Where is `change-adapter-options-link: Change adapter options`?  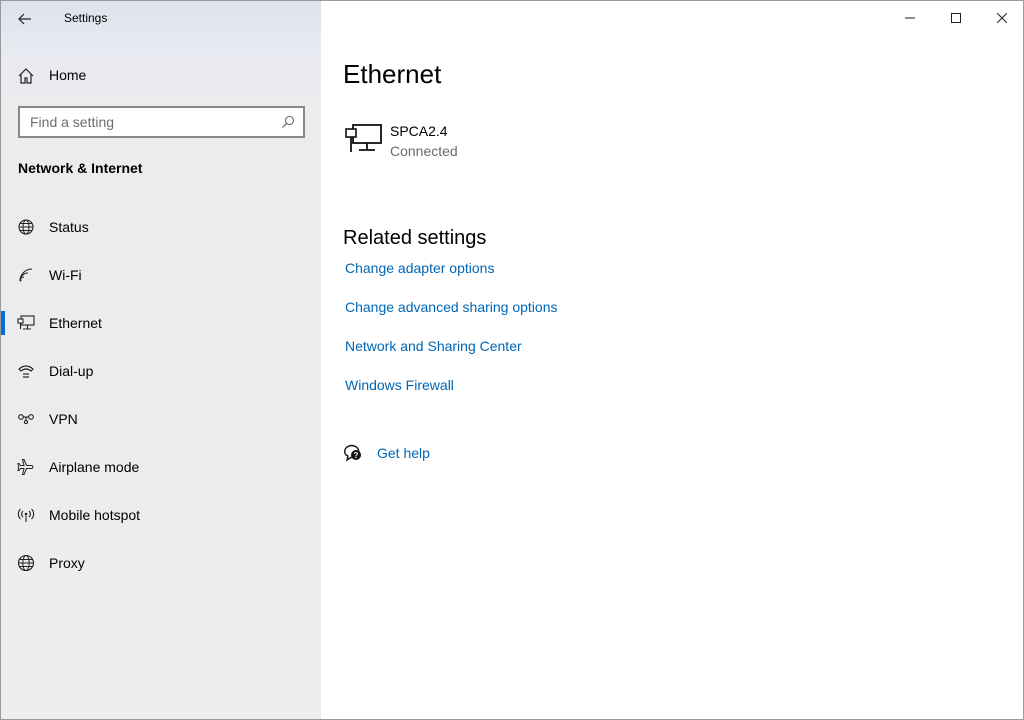
change-adapter-options-link: Change adapter options is located at coordinates (451, 278).